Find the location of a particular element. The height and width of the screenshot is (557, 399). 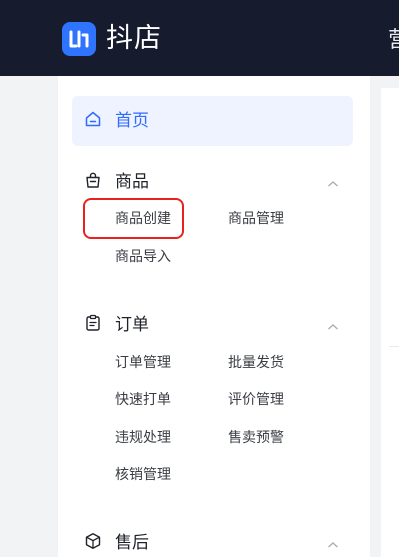

sidebar-item-order-manage: 订单管理 is located at coordinates (143, 363).